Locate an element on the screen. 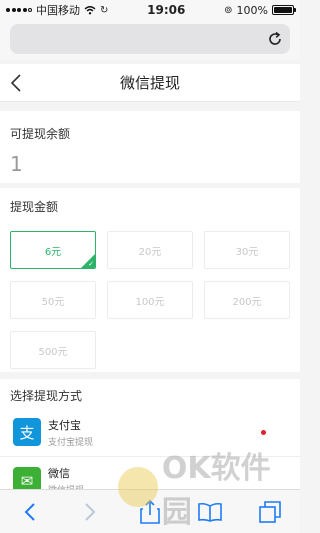 The width and height of the screenshot is (320, 533). status-bar: 中国移动 ↻ 19:06 ⊚ 100% is located at coordinates (150, 10).